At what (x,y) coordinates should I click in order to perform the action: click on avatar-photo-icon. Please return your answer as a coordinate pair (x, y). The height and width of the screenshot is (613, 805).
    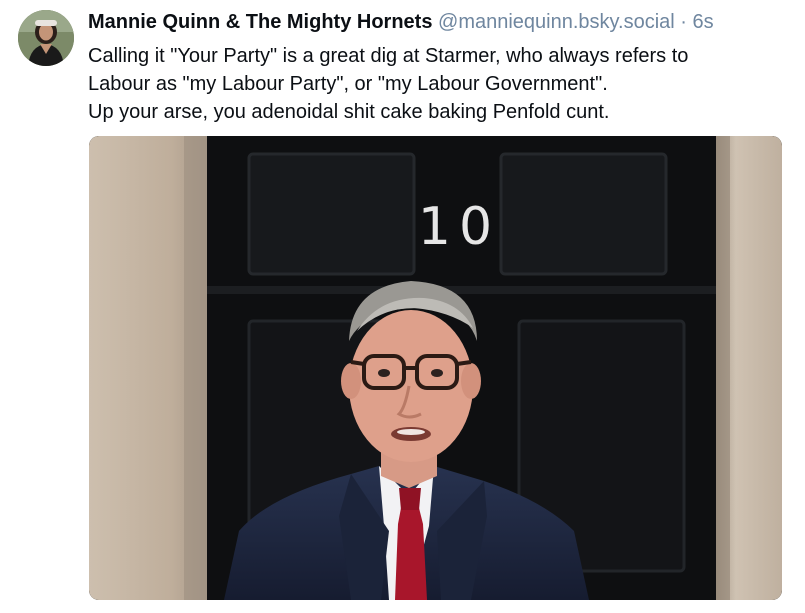
    Looking at the image, I should click on (46, 38).